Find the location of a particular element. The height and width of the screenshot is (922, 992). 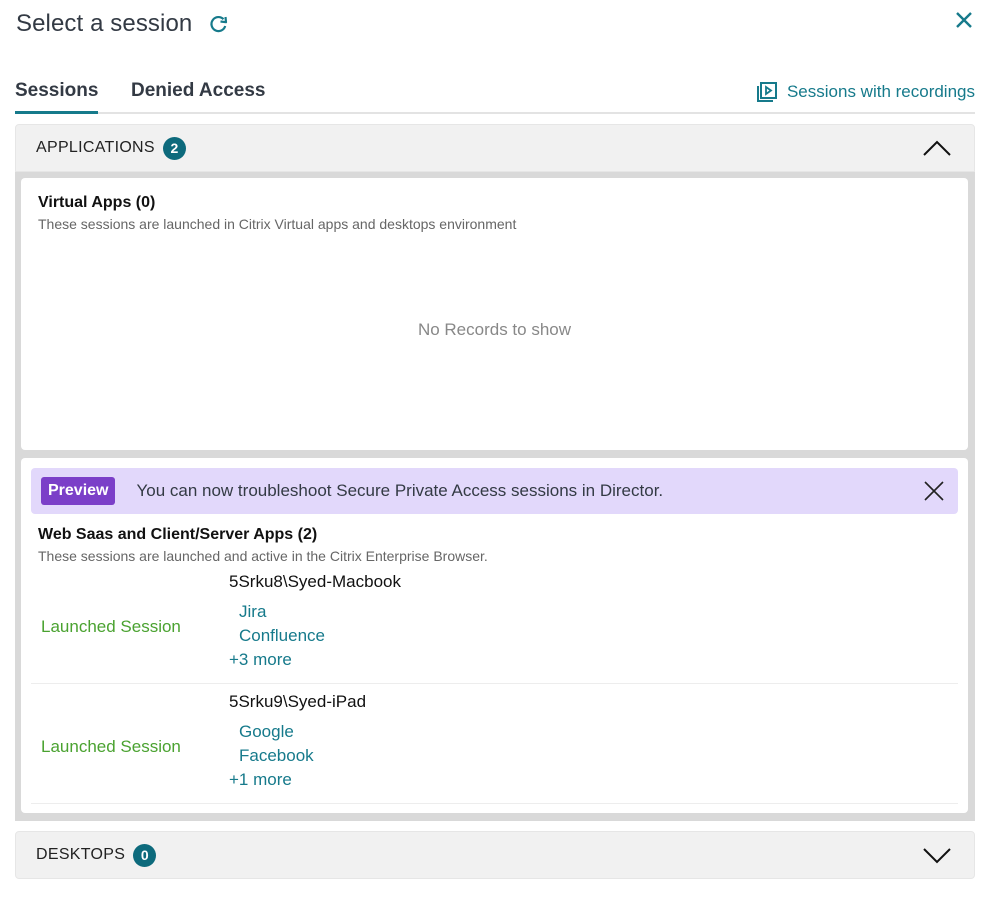

empty-state-message: No Records to show is located at coordinates (494, 329).